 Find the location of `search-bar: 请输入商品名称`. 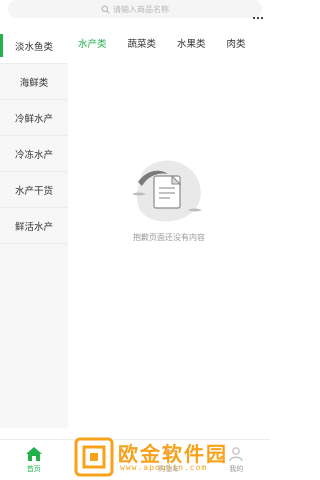

search-bar: 请输入商品名称 is located at coordinates (135, 13).